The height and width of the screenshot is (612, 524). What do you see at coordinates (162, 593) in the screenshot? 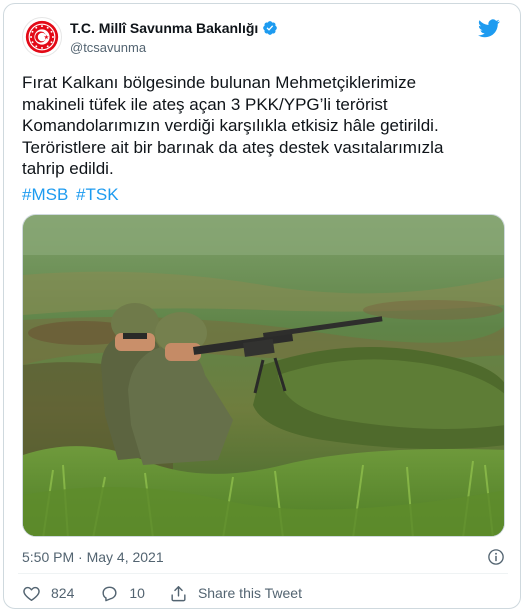
I see `action-bar: 824 10 Share this Tweet` at bounding box center [162, 593].